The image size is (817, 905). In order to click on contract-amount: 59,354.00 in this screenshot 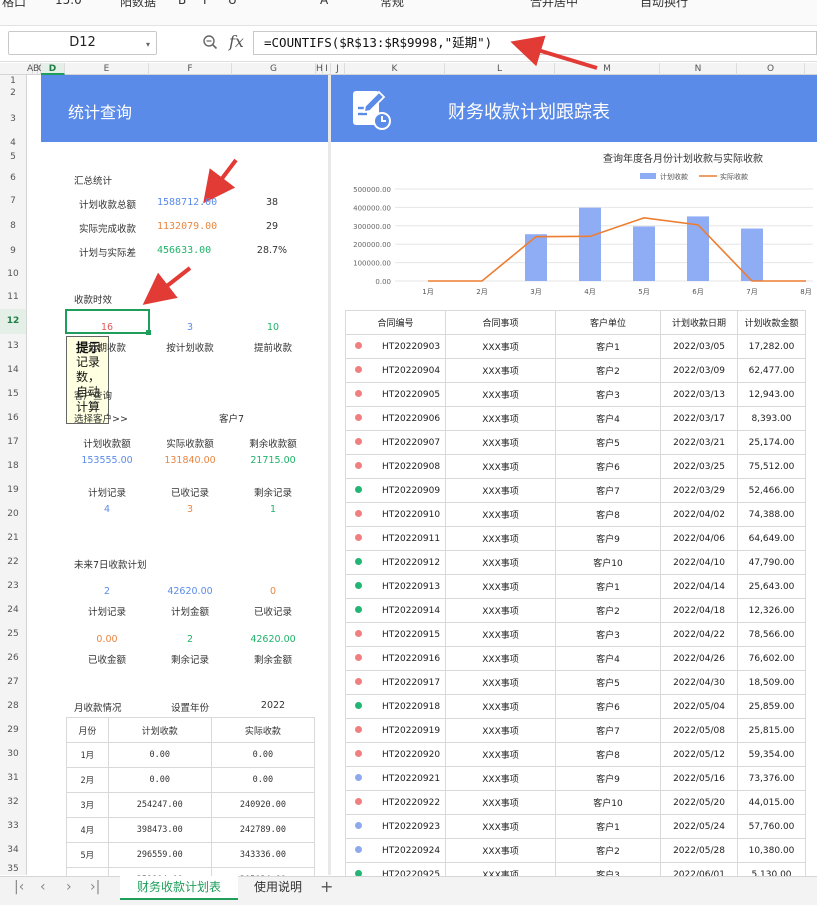, I will do `click(771, 754)`.